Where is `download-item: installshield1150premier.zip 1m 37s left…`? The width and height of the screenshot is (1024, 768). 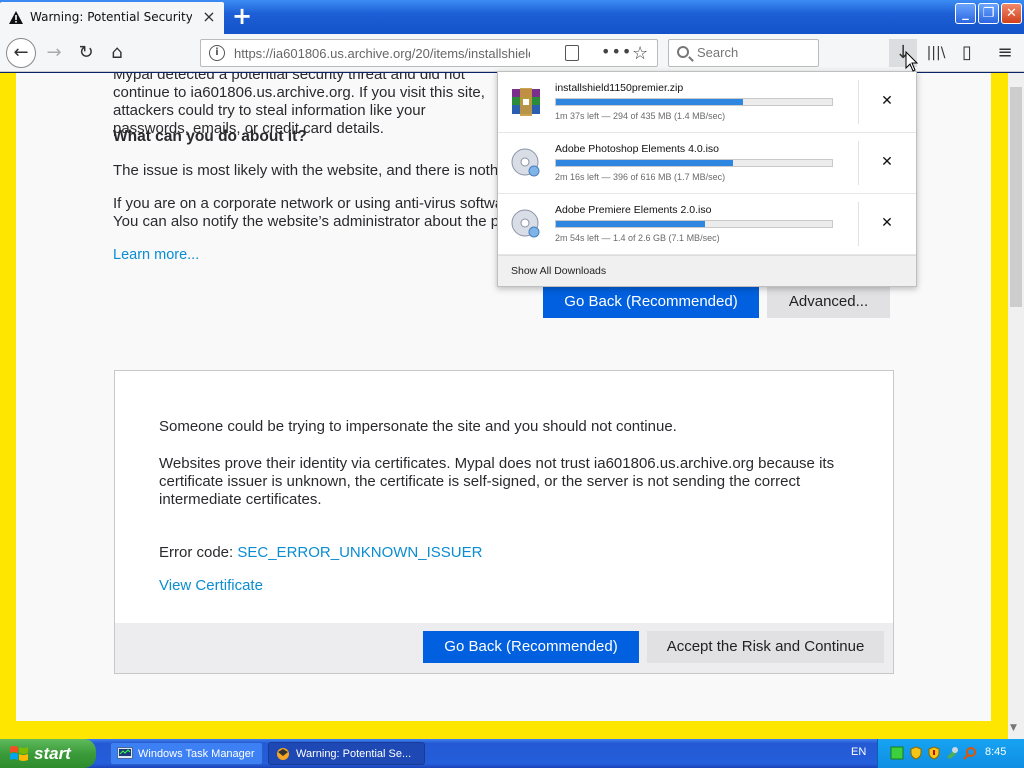
download-item: installshield1150premier.zip 1m 37s left… is located at coordinates (707, 102).